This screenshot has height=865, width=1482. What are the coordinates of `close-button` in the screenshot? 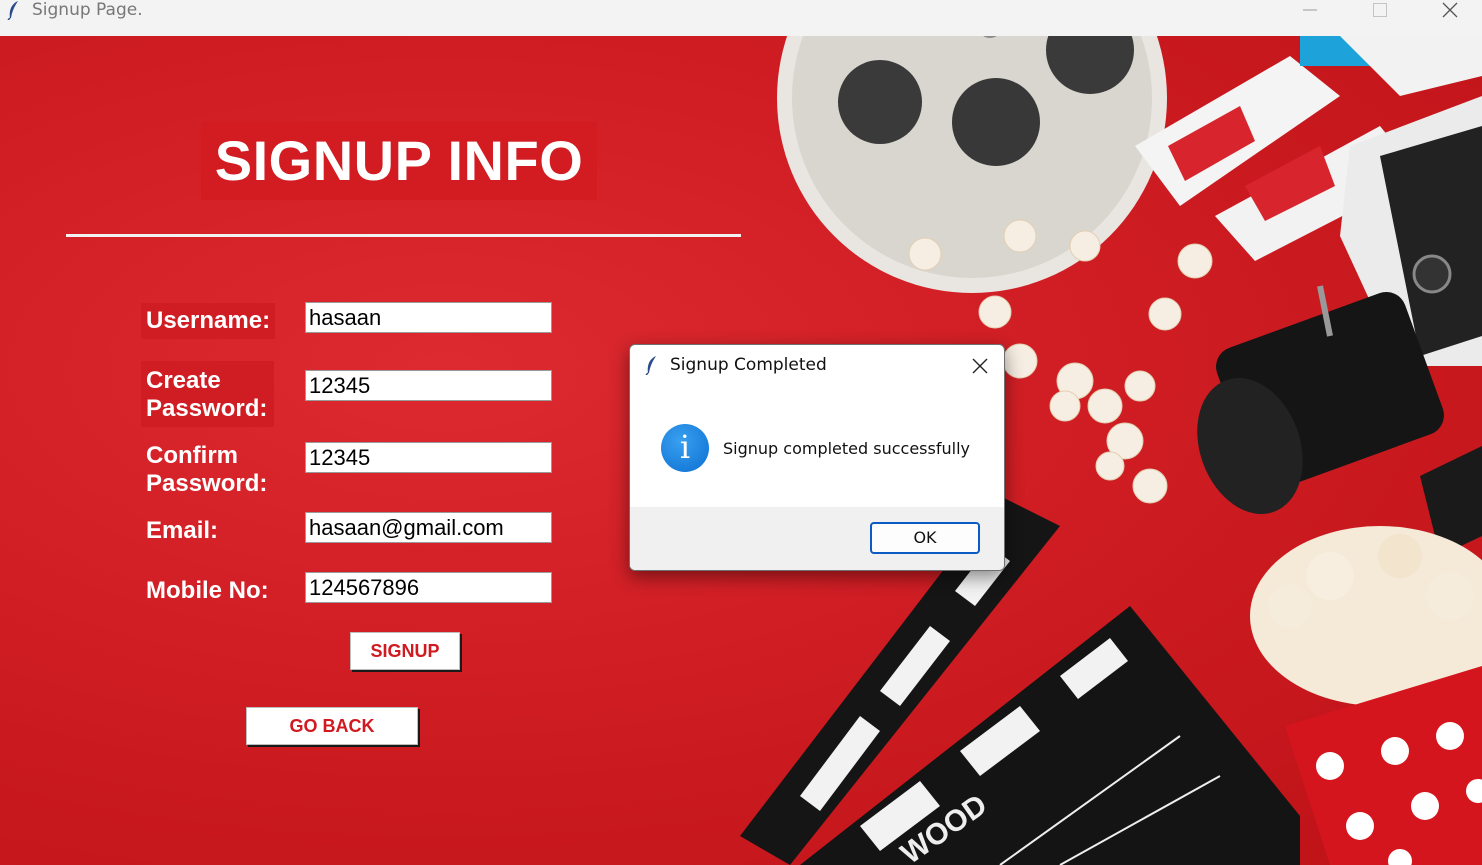 It's located at (1450, 10).